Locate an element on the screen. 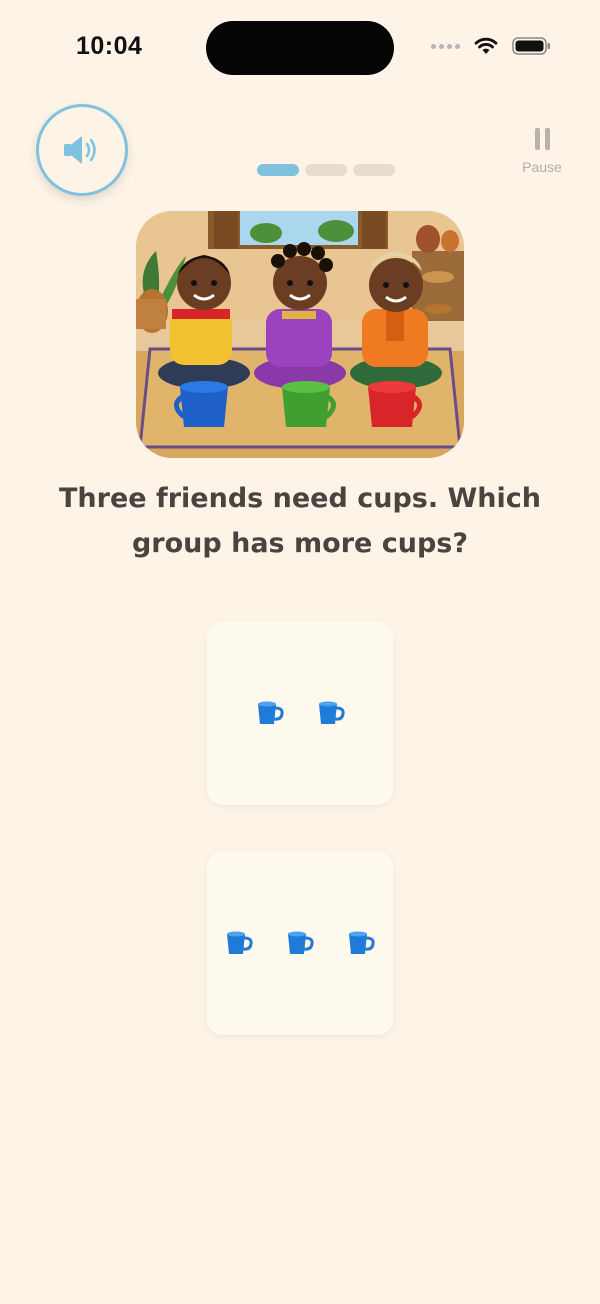 The image size is (600, 1304). pause-label: Pause is located at coordinates (542, 167).